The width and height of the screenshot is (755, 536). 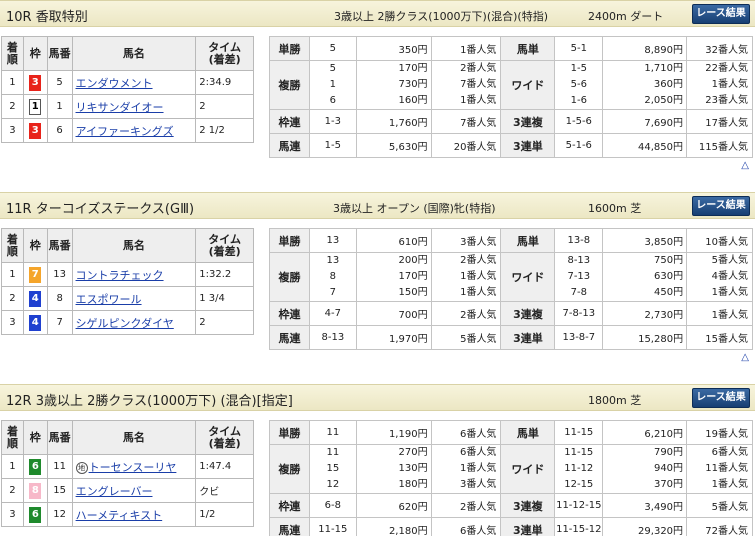 What do you see at coordinates (579, 48) in the screenshot?
I see `combination: 5-1` at bounding box center [579, 48].